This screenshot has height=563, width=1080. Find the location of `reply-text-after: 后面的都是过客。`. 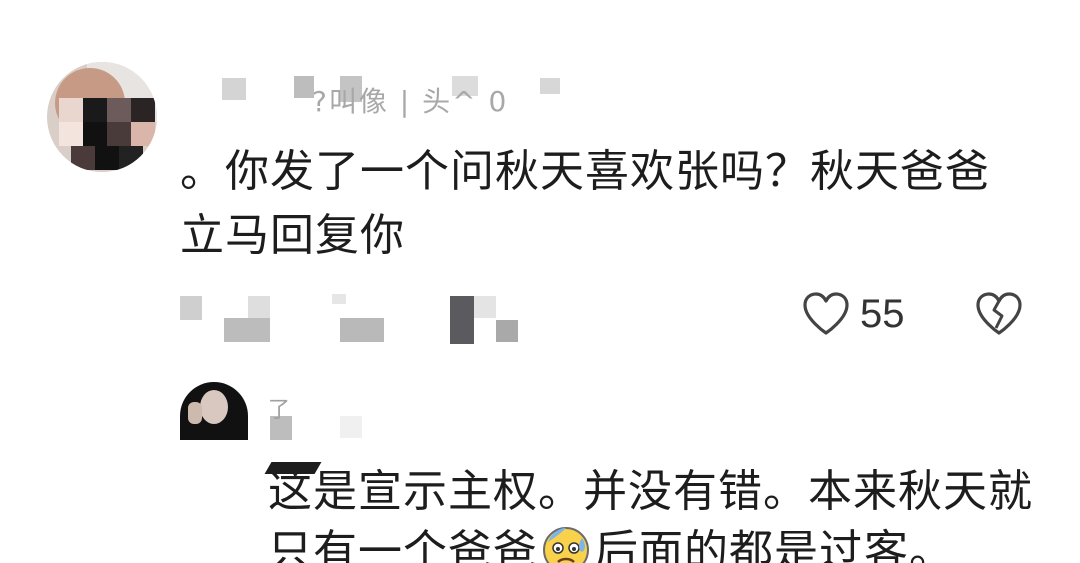

reply-text-after: 后面的都是过客。 is located at coordinates (774, 544).